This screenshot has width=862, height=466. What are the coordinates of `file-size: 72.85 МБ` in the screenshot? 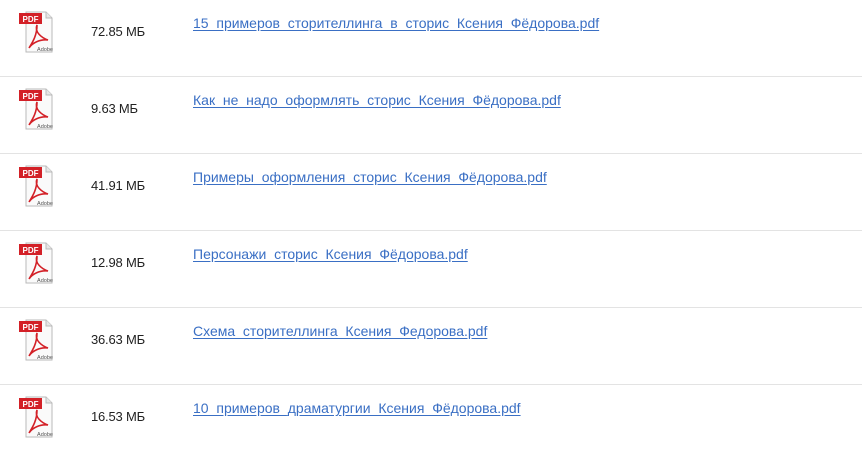 It's located at (118, 31).